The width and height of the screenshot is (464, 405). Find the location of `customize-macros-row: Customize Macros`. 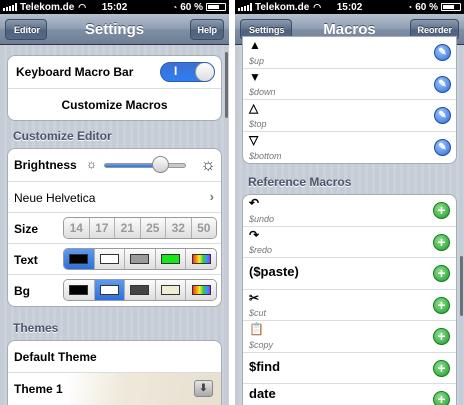

customize-macros-row: Customize Macros is located at coordinates (114, 104).